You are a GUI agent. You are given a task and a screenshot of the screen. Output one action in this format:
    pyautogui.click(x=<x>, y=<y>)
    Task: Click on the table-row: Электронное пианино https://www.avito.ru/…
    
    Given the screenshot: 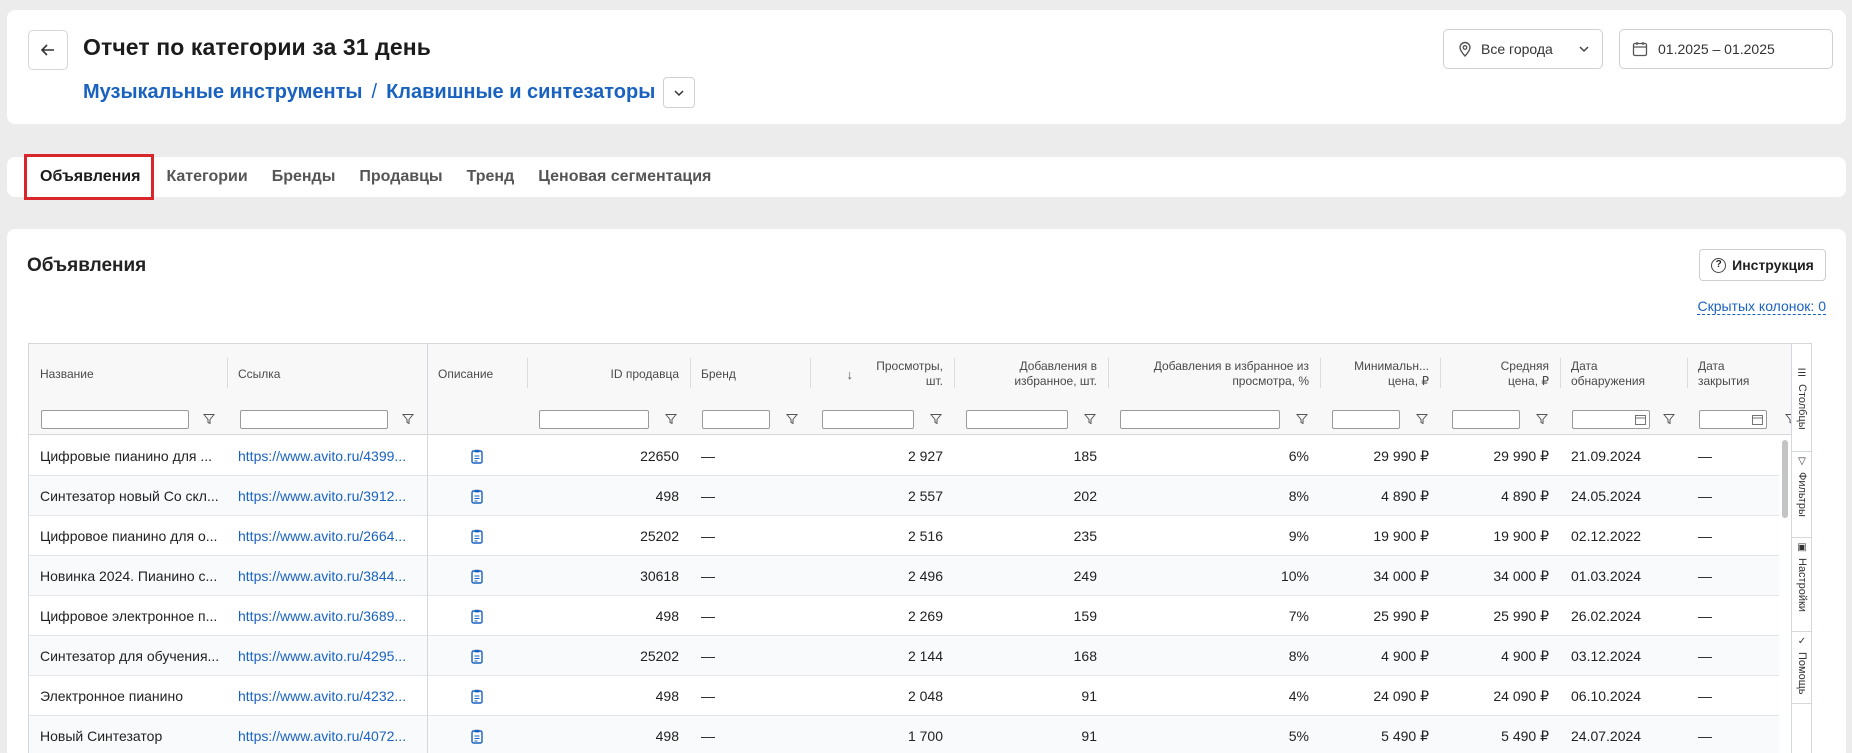 What is the action you would take?
    pyautogui.click(x=920, y=696)
    